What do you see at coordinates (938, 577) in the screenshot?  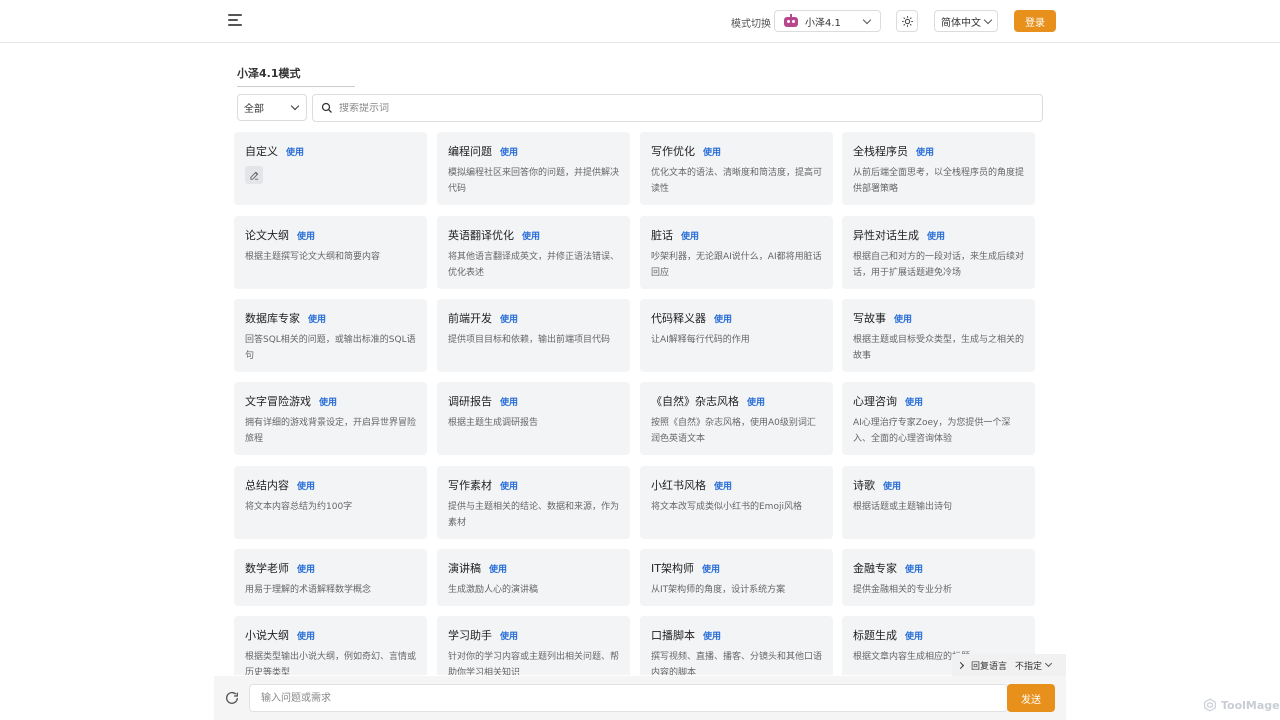 I see `prompt-card: 金融专家 使用 提供金融相关的专业分析` at bounding box center [938, 577].